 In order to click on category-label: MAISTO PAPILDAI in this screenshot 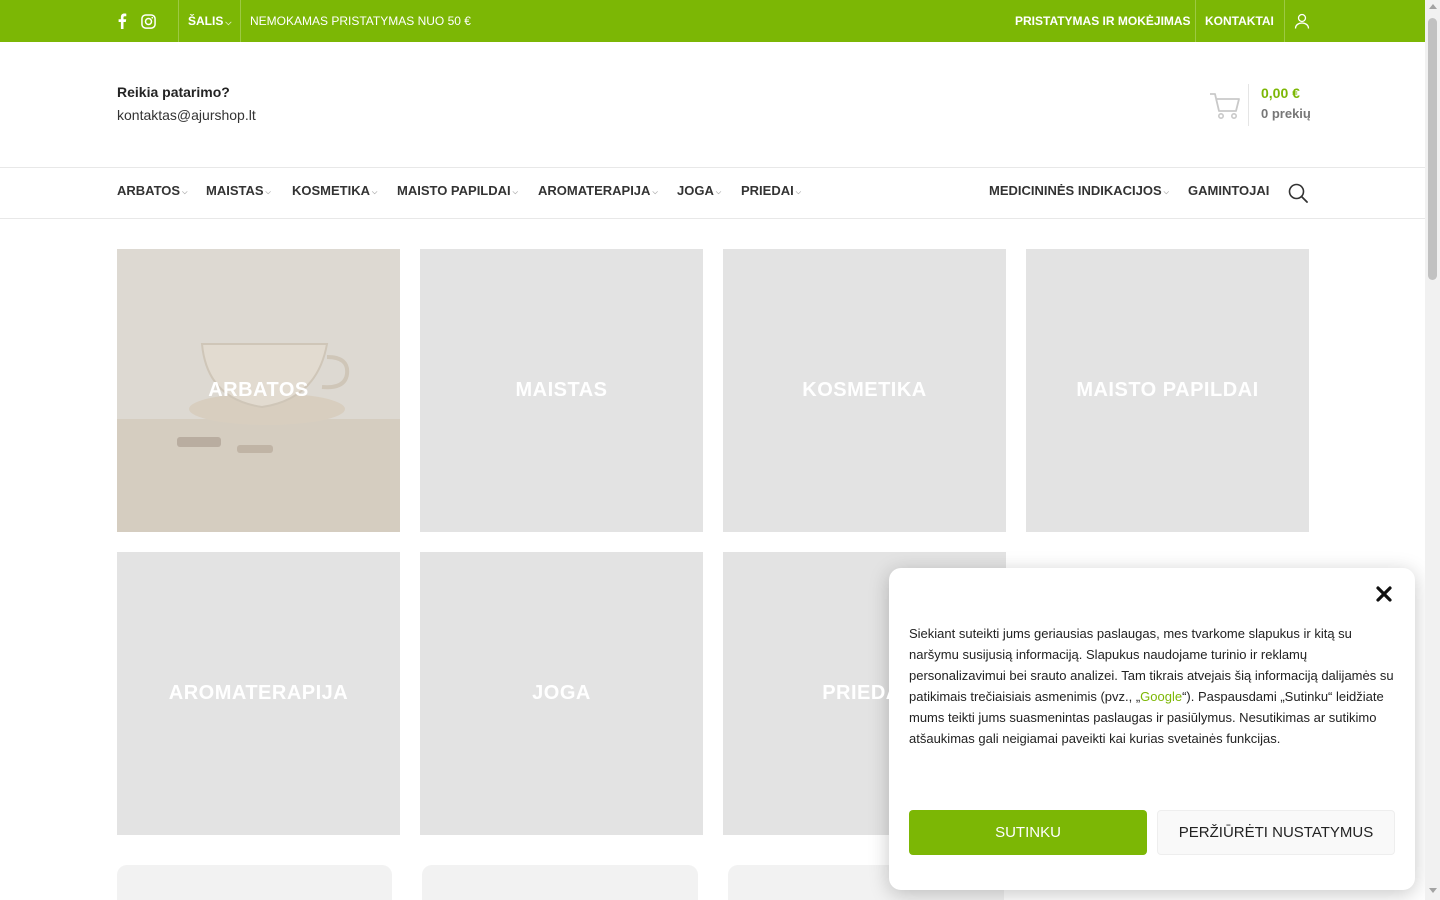, I will do `click(1167, 390)`.